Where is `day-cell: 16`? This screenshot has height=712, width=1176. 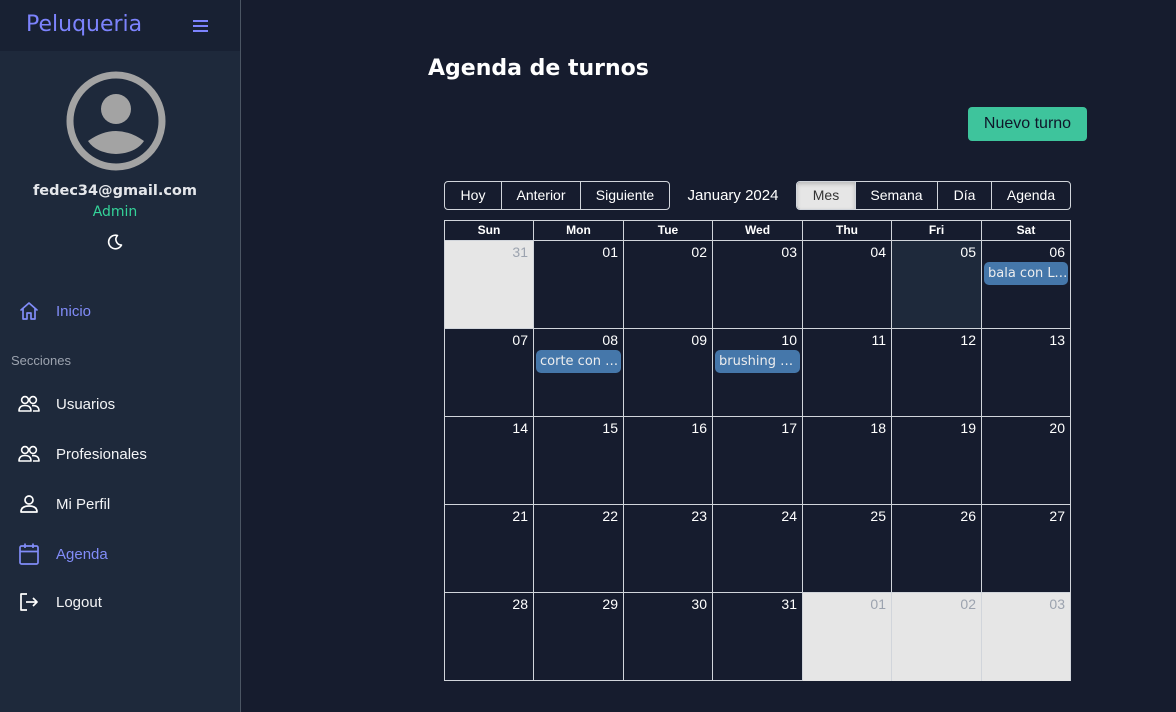 day-cell: 16 is located at coordinates (668, 460).